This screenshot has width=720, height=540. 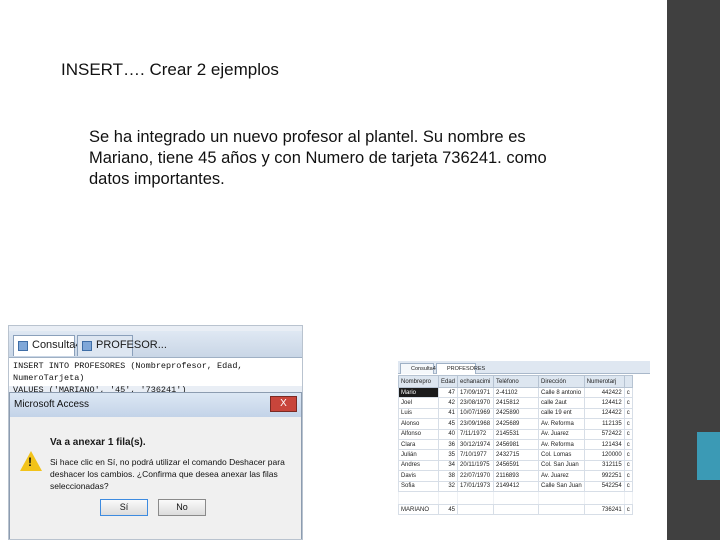 I want to click on table-cell: 36, so click(x=448, y=444).